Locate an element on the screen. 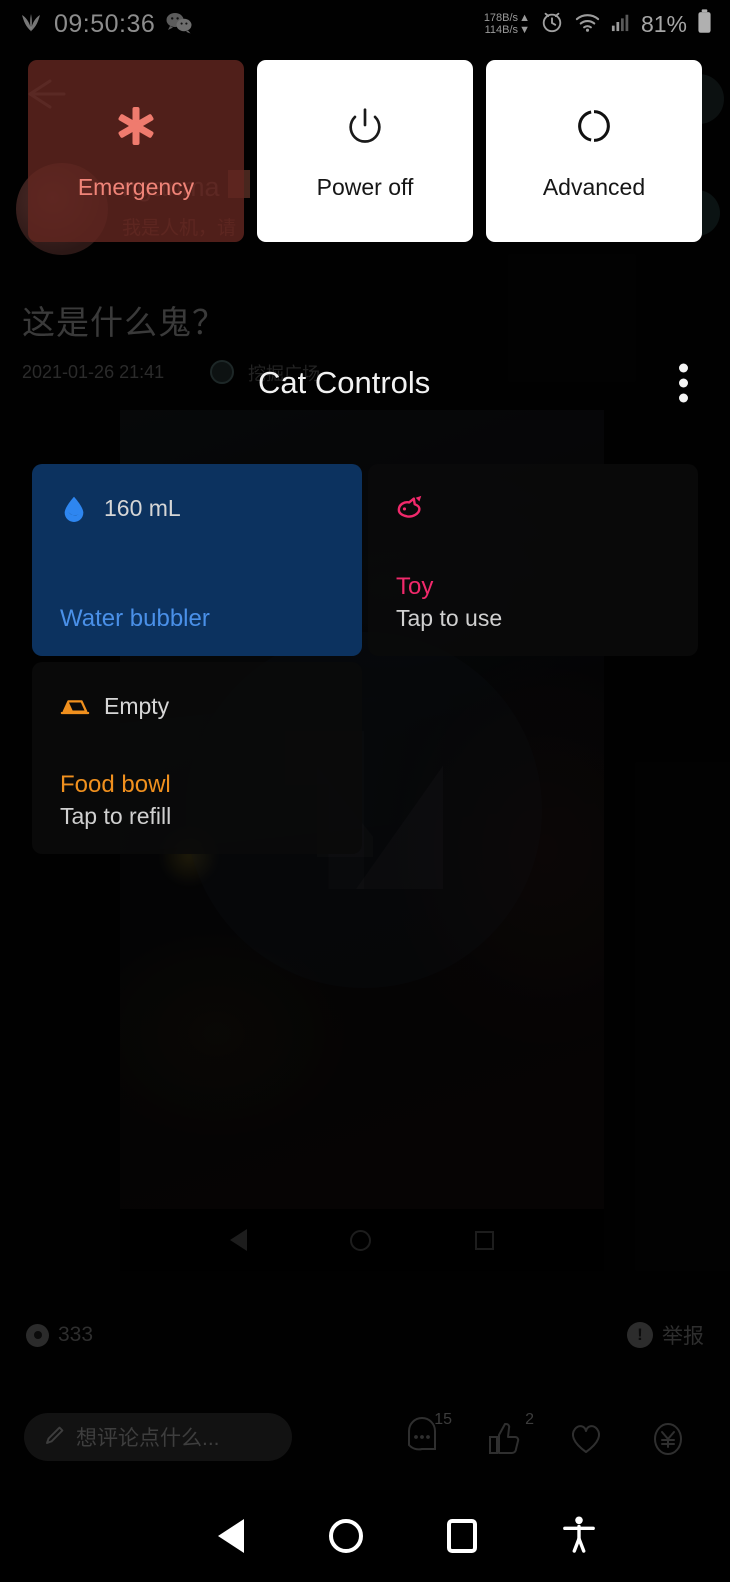  comment-bubble-icon: 15 is located at coordinates (427, 1435).